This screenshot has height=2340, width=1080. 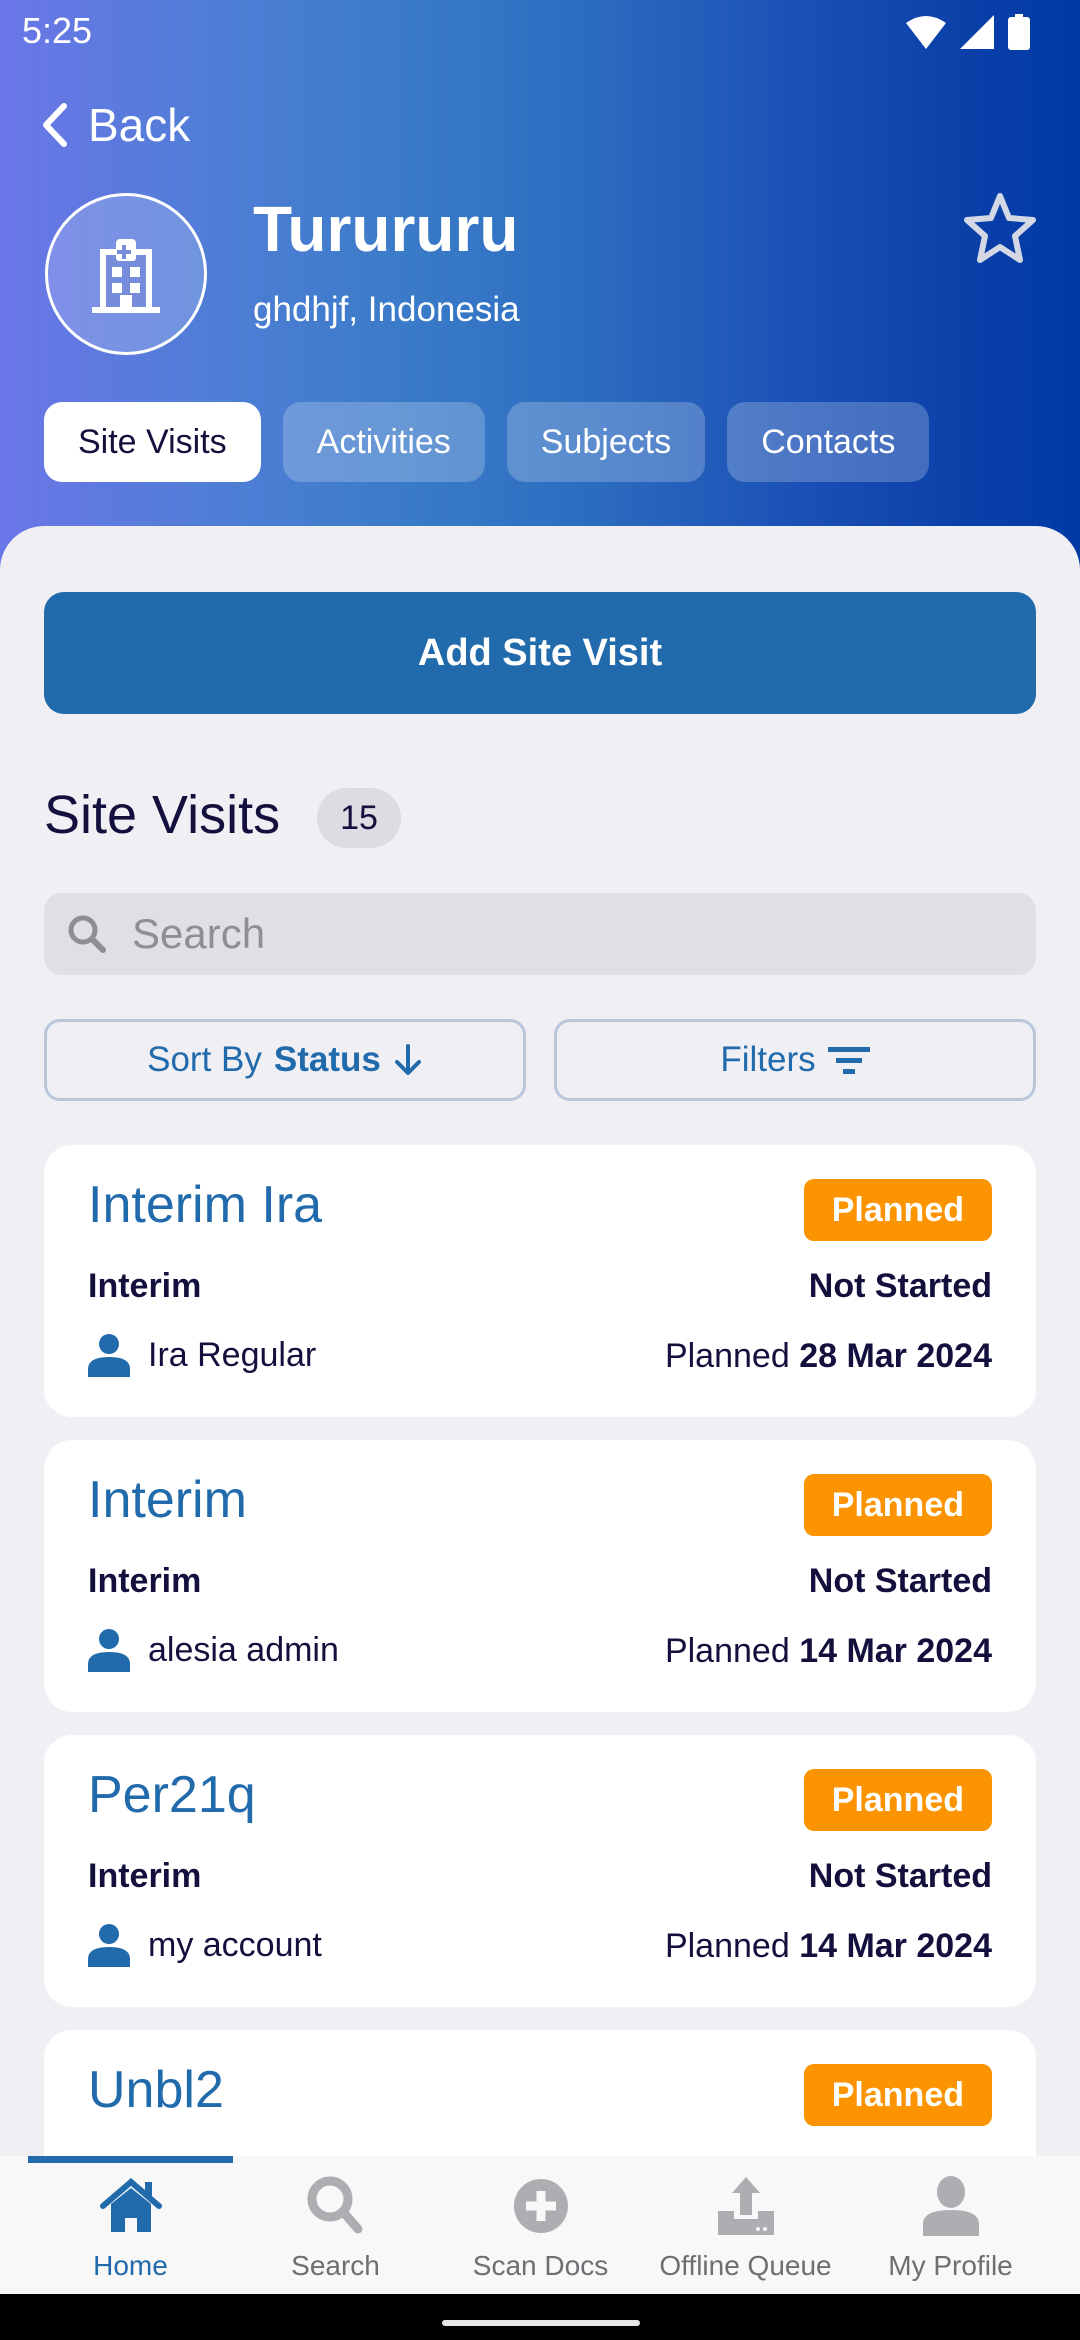 What do you see at coordinates (540, 2317) in the screenshot?
I see `system-navigation-bar` at bounding box center [540, 2317].